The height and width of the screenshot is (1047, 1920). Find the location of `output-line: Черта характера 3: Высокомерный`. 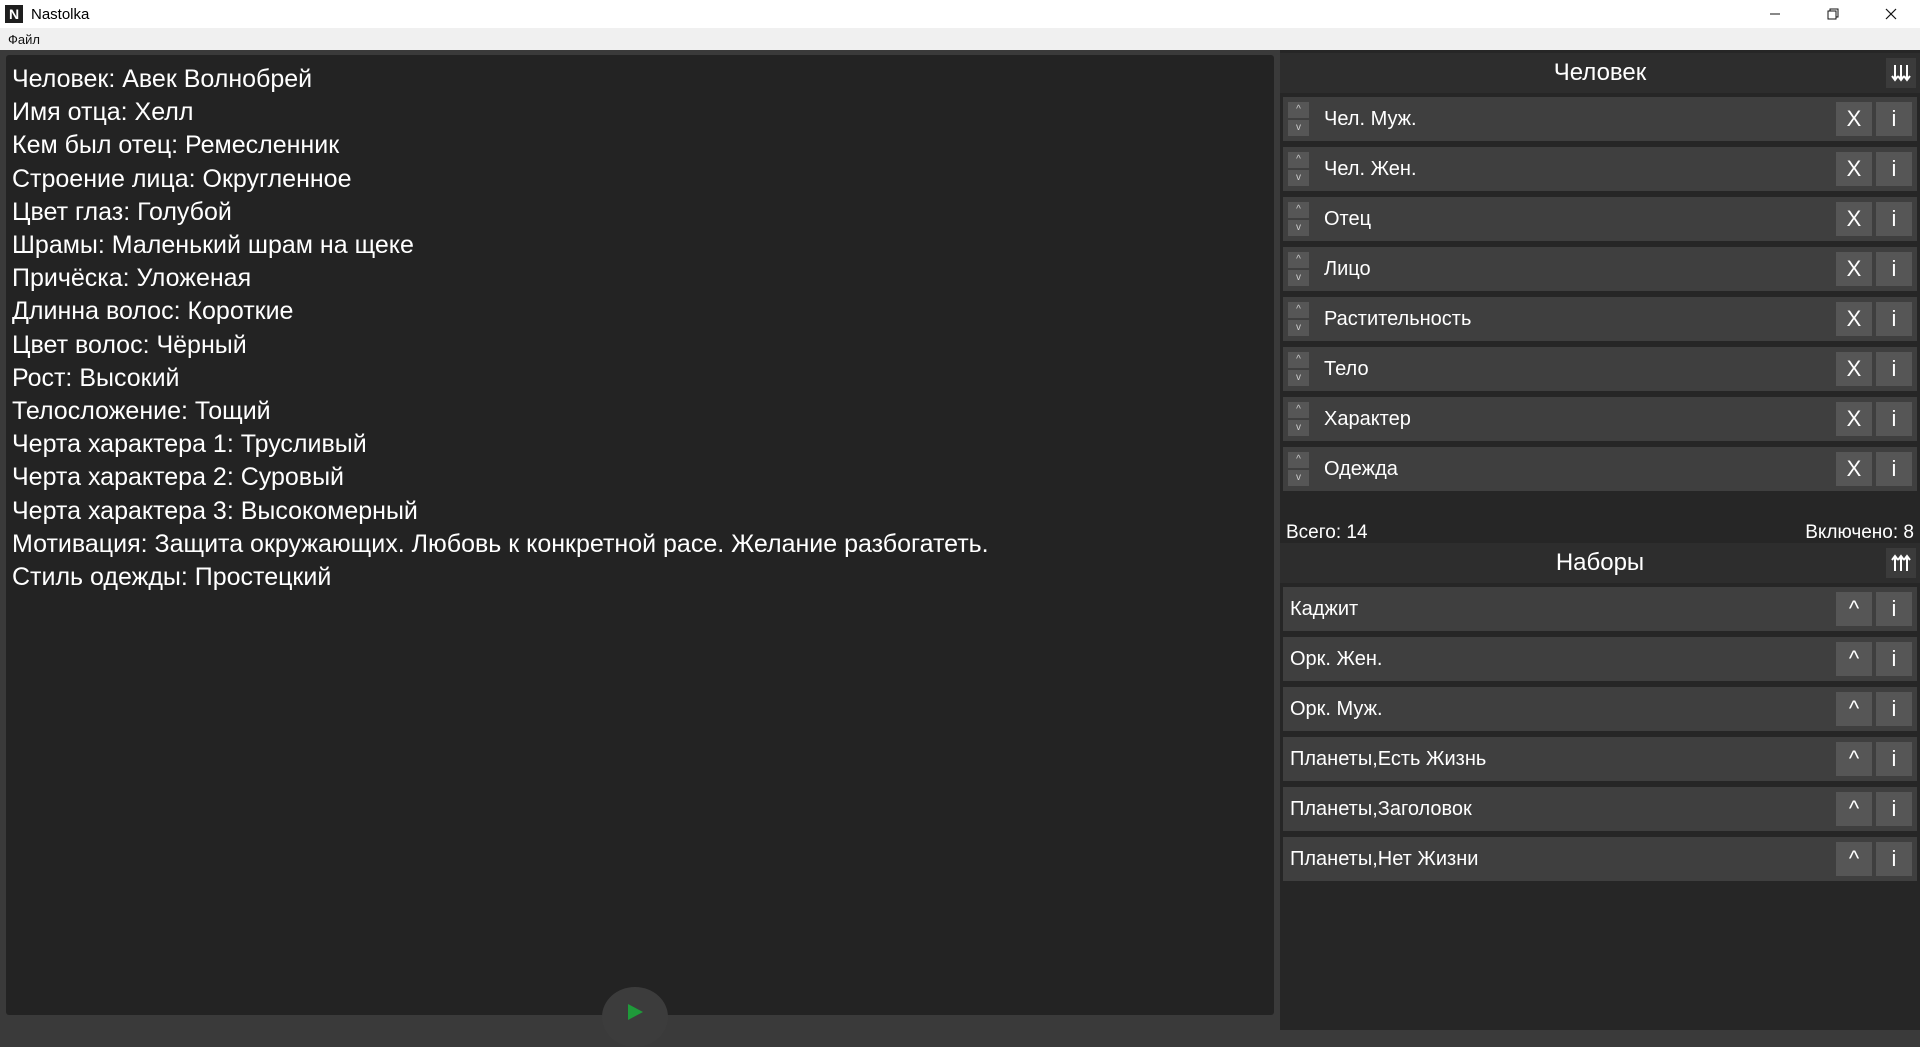

output-line: Черта характера 3: Высокомерный is located at coordinates (215, 510).